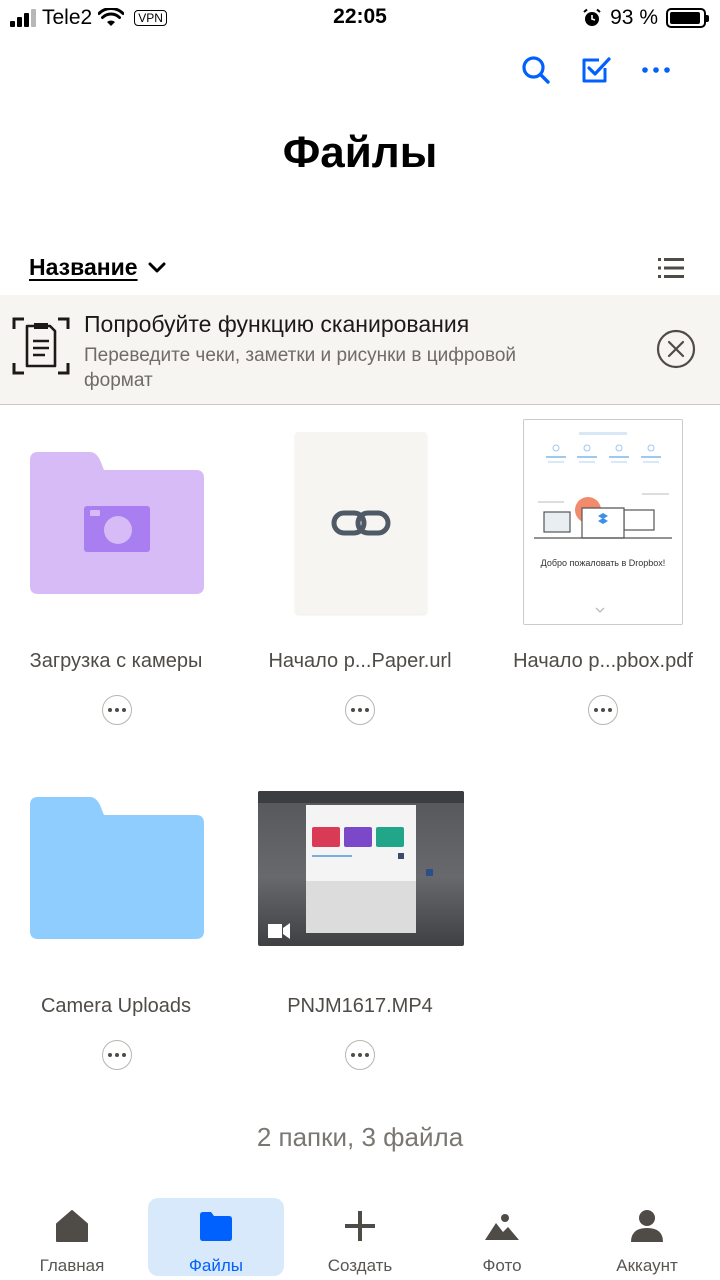 This screenshot has height=1280, width=720. Describe the element at coordinates (647, 1226) in the screenshot. I see `account-icon` at that location.